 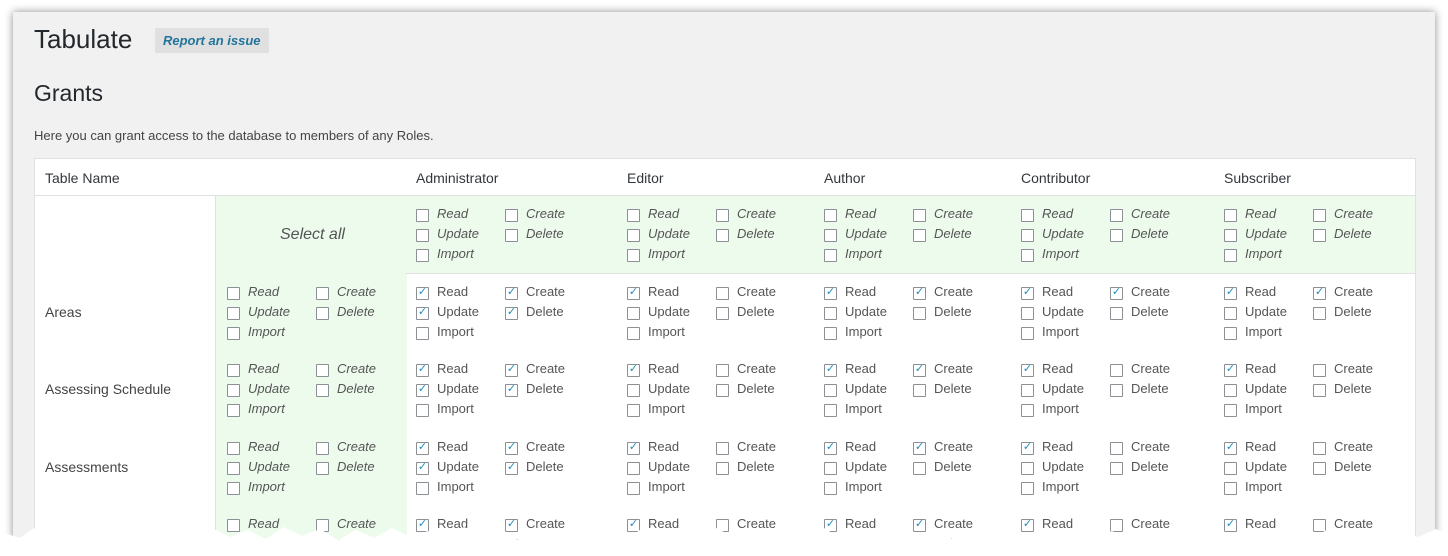 I want to click on row-2-administrator-update-checkbox, so click(x=422, y=467).